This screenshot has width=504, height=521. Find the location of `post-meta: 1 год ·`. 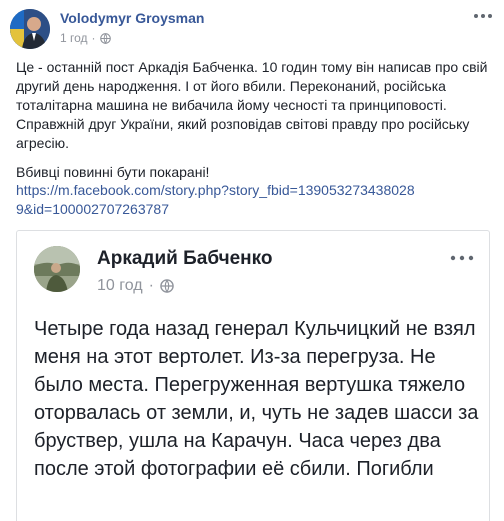

post-meta: 1 год · is located at coordinates (85, 38).